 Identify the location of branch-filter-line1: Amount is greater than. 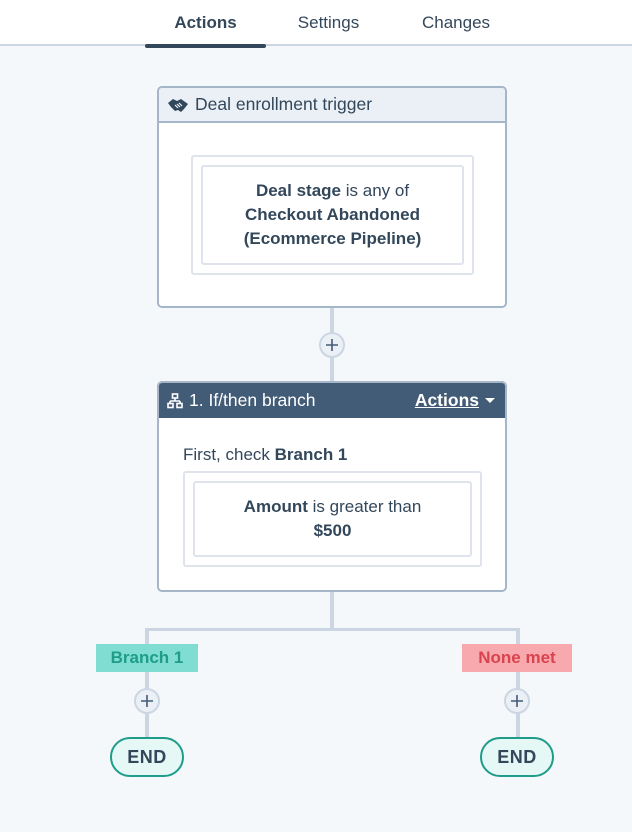
(333, 507).